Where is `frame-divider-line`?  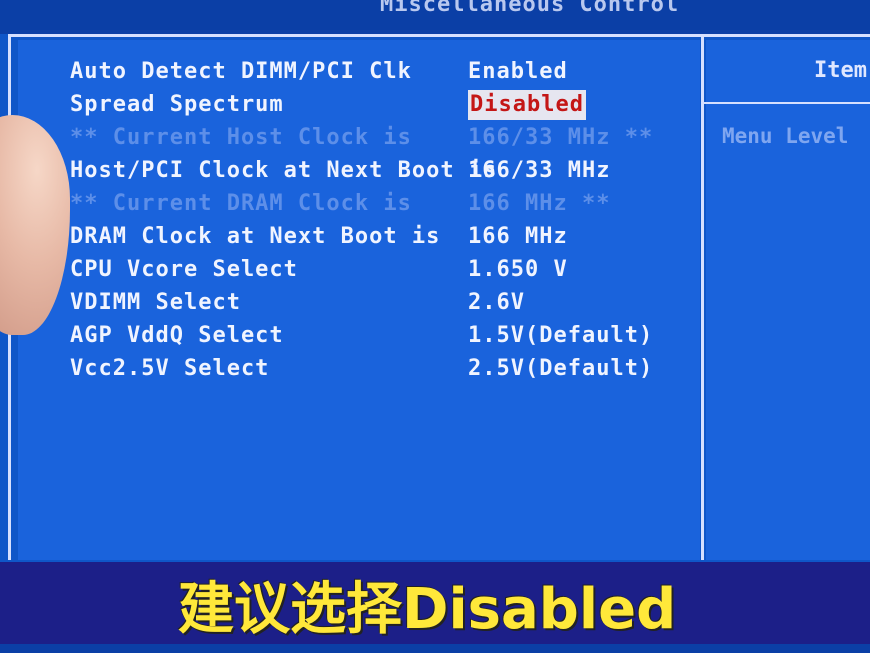 frame-divider-line is located at coordinates (702, 297).